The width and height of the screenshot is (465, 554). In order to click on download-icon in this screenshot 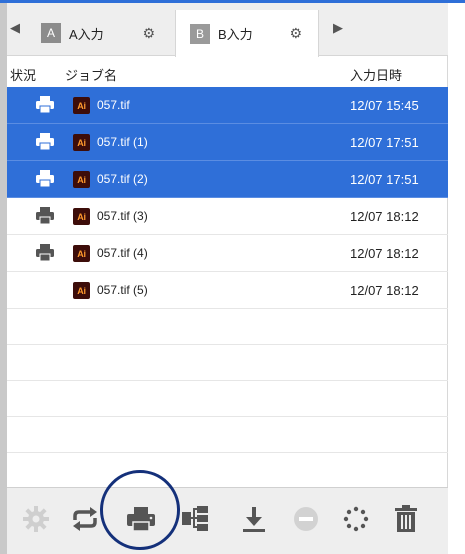, I will do `click(254, 519)`.